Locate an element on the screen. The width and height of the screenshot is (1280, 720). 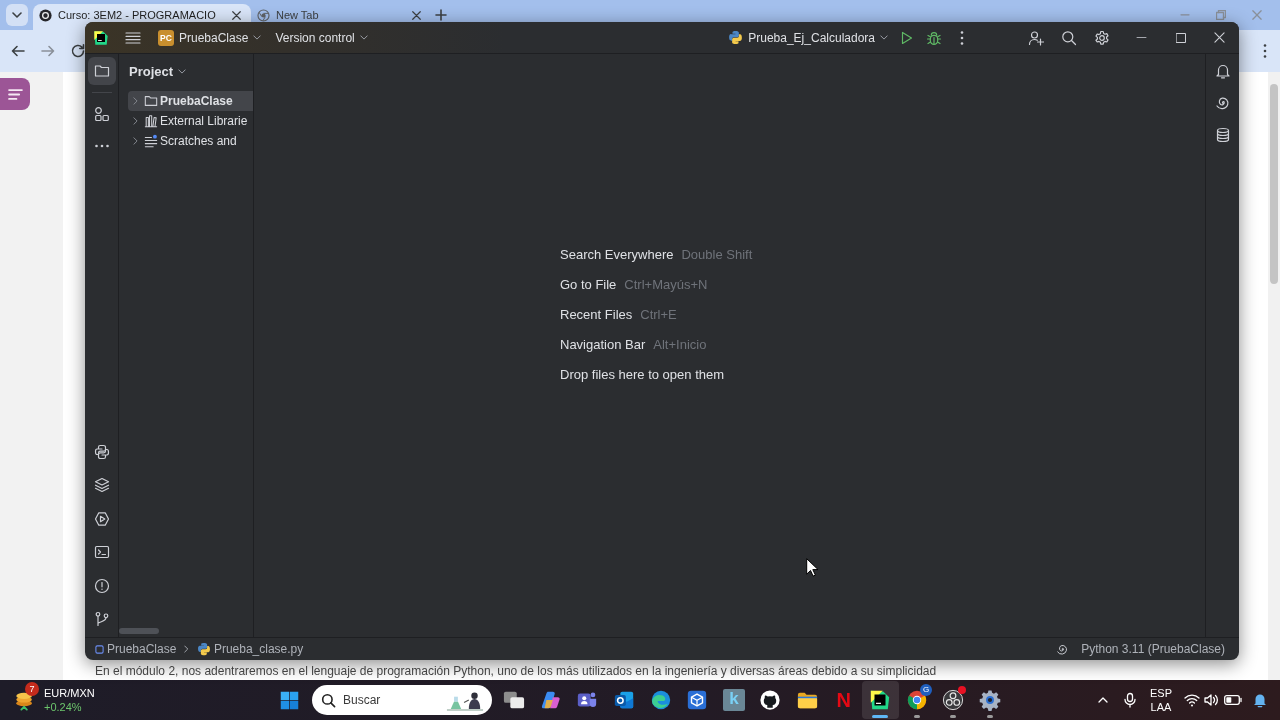
battery-icon is located at coordinates (1233, 700).